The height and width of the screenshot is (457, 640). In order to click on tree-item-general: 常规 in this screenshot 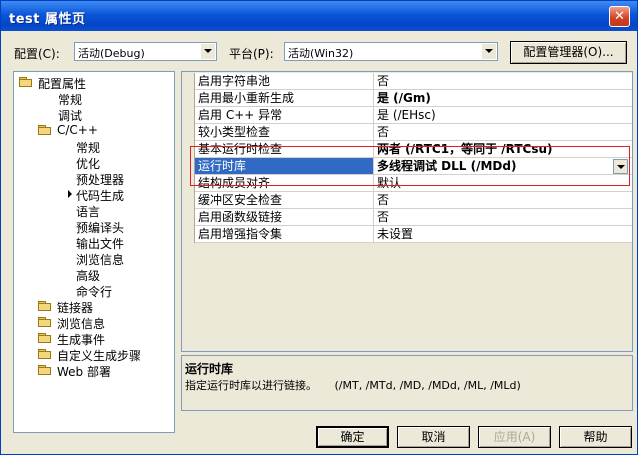, I will do `click(70, 99)`.